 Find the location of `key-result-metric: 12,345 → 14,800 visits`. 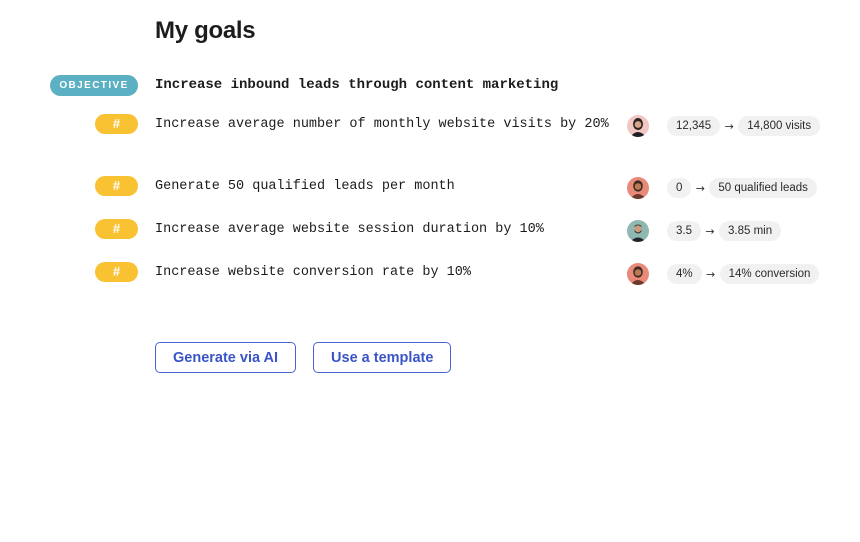

key-result-metric: 12,345 → 14,800 visits is located at coordinates (744, 126).